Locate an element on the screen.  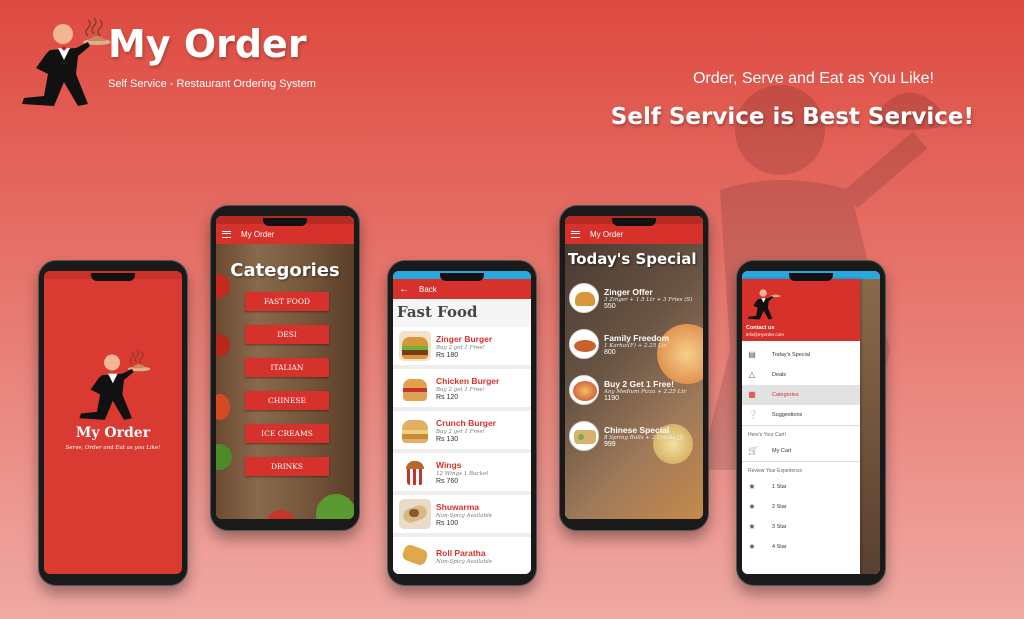
help-icon: ❔ is located at coordinates (753, 414).